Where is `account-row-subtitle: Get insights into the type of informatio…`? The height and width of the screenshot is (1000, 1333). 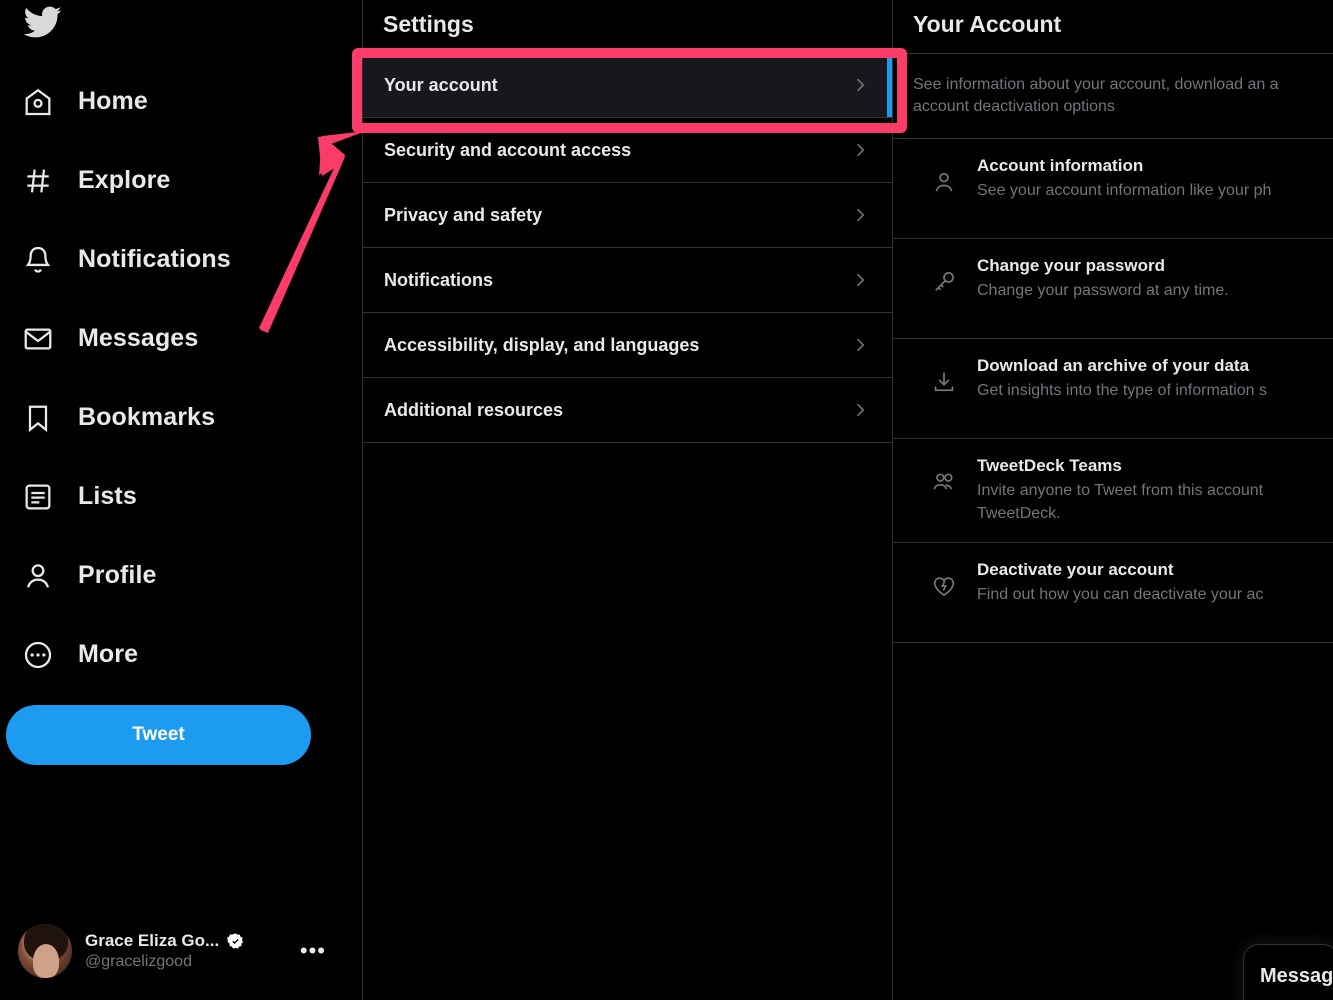
account-row-subtitle: Get insights into the type of informatio… is located at coordinates (1122, 390).